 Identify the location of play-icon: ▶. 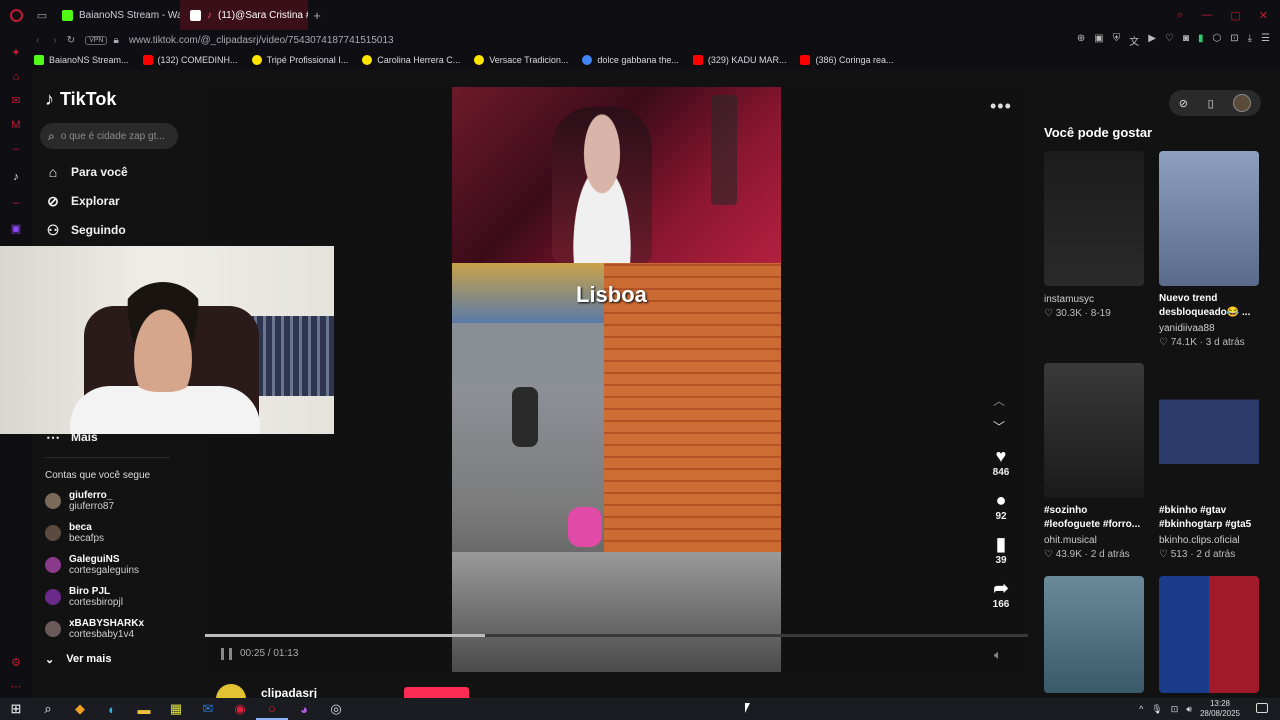
(1152, 40).